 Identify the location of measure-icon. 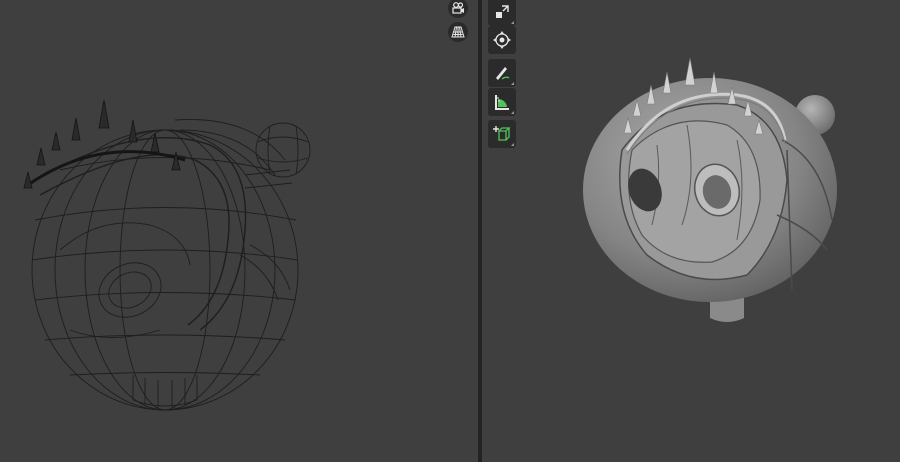
(502, 102).